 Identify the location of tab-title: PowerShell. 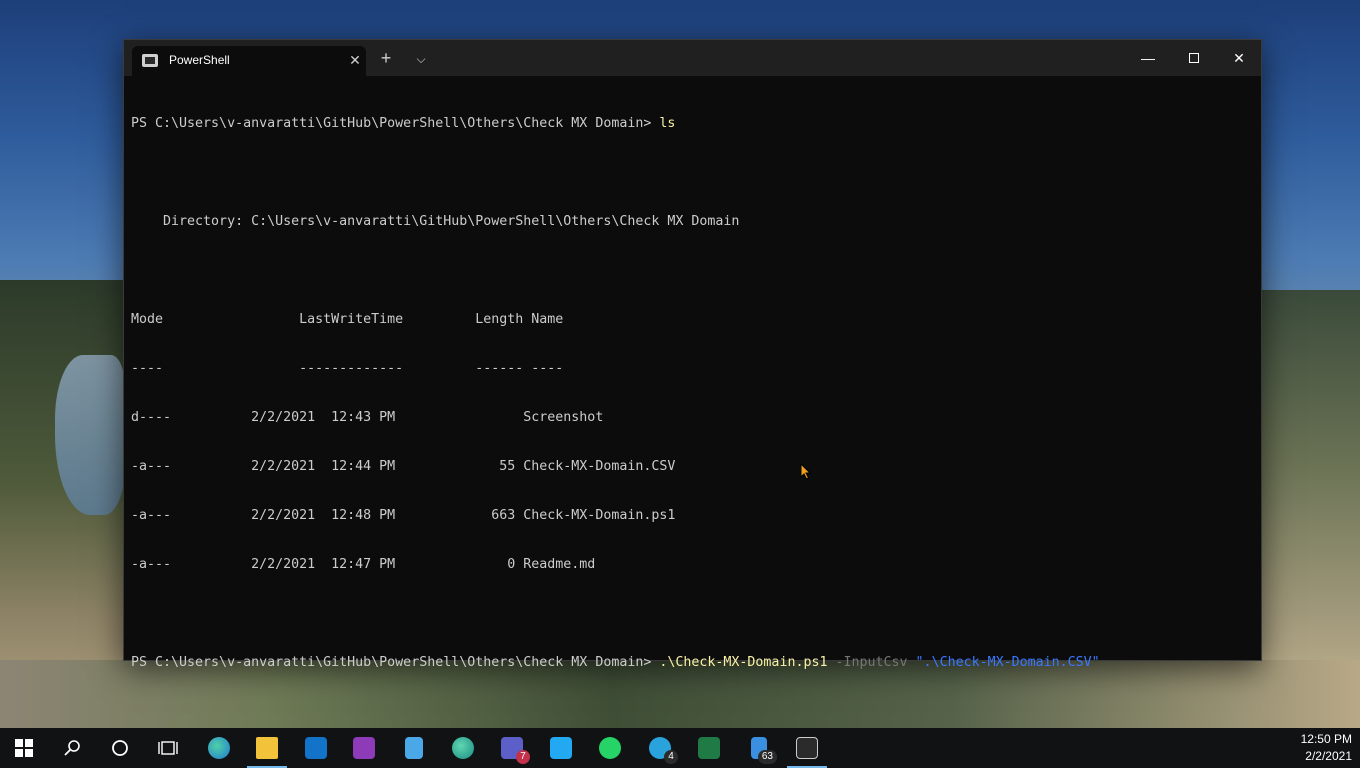
(199, 60).